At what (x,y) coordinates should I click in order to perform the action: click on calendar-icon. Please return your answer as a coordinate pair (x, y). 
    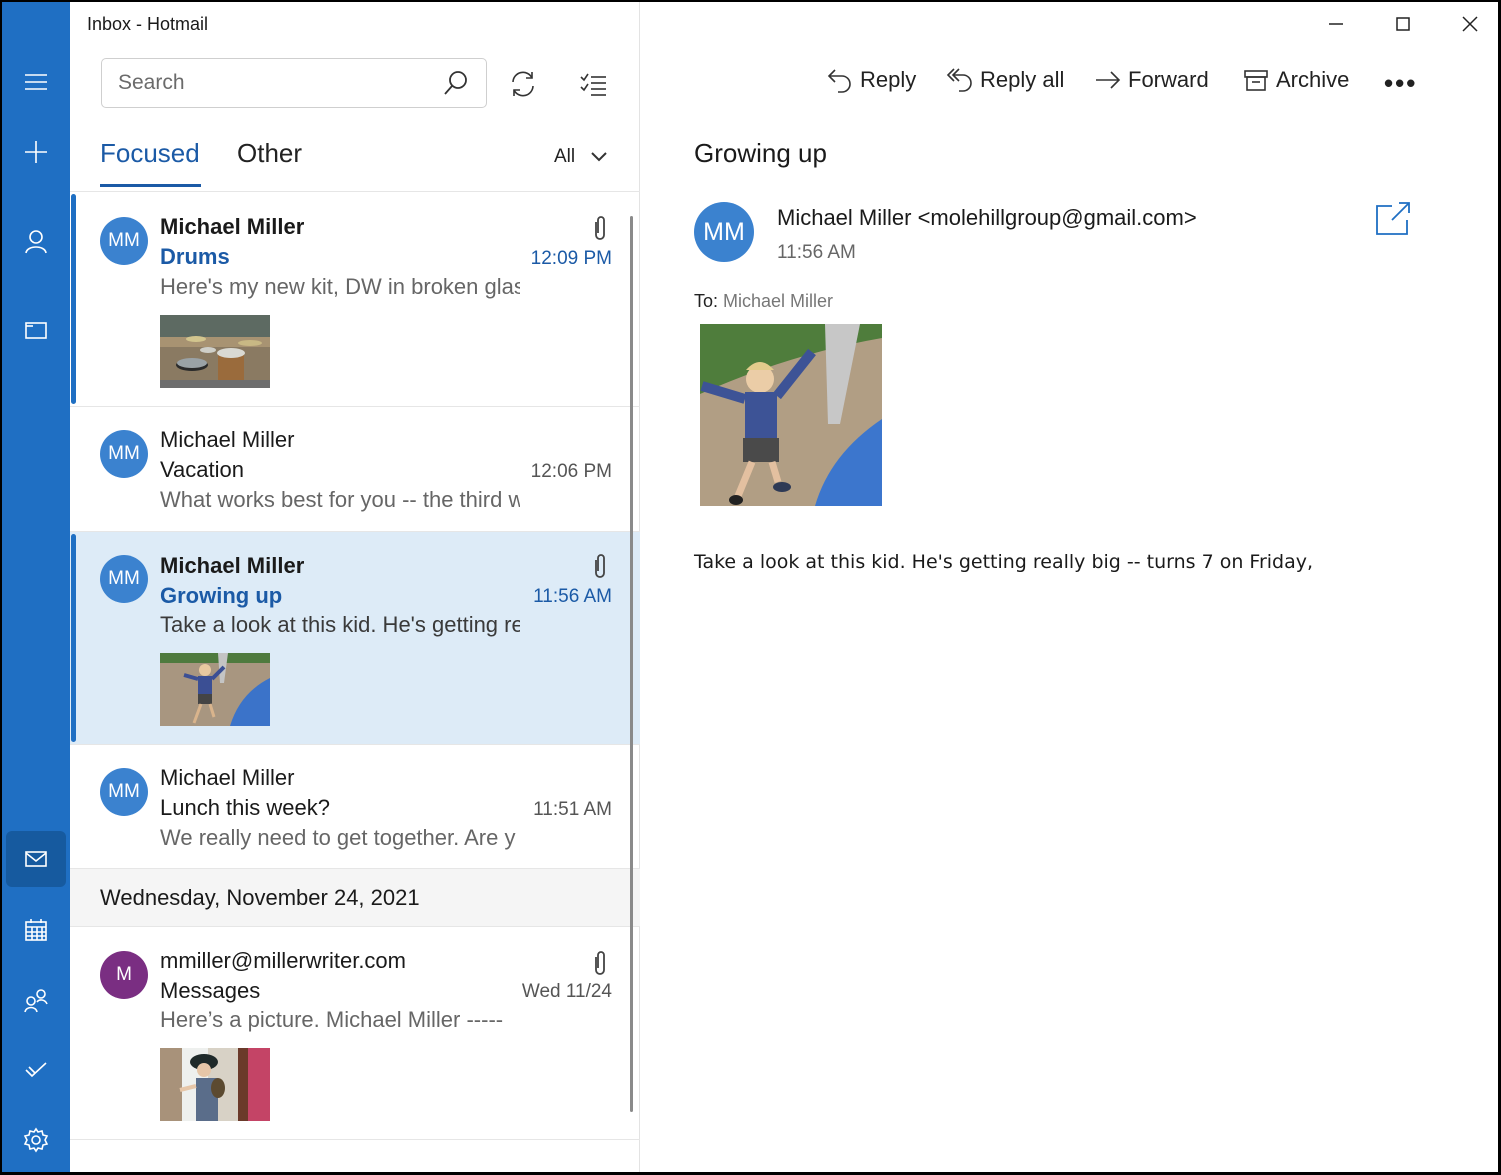
    Looking at the image, I should click on (36, 930).